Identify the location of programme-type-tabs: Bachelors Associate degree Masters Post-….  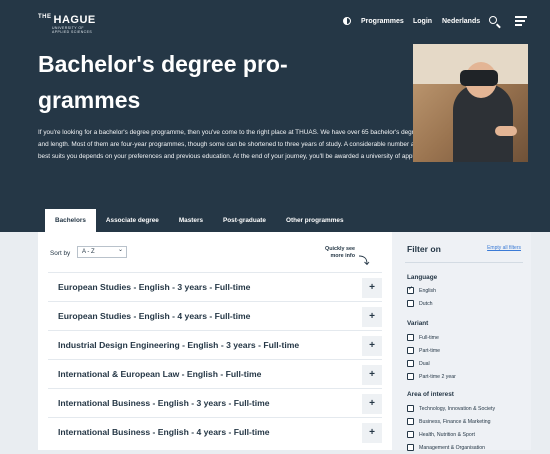
(199, 220).